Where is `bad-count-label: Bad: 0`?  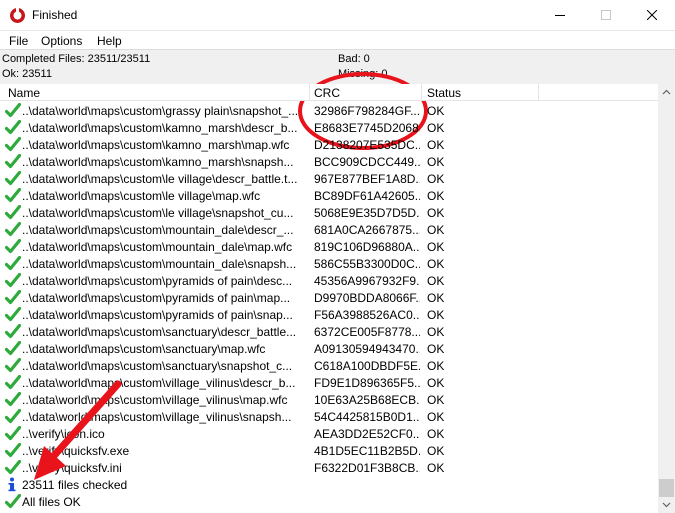
bad-count-label: Bad: 0 is located at coordinates (354, 59).